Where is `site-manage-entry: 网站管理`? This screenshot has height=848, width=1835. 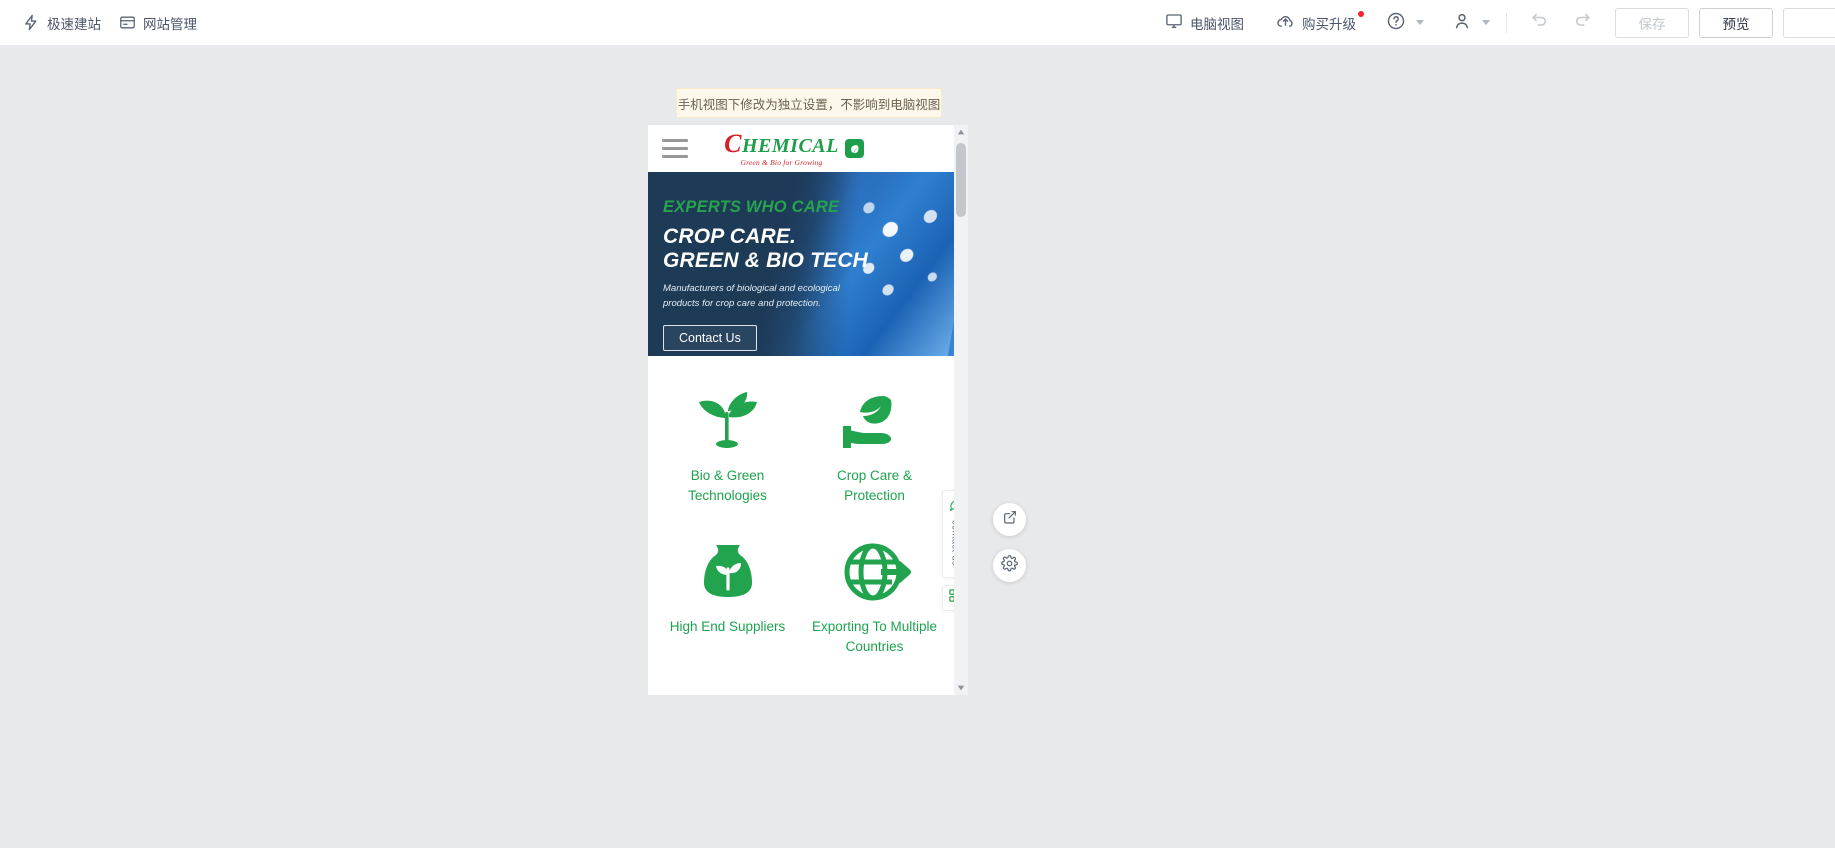
site-manage-entry: 网站管理 is located at coordinates (158, 23).